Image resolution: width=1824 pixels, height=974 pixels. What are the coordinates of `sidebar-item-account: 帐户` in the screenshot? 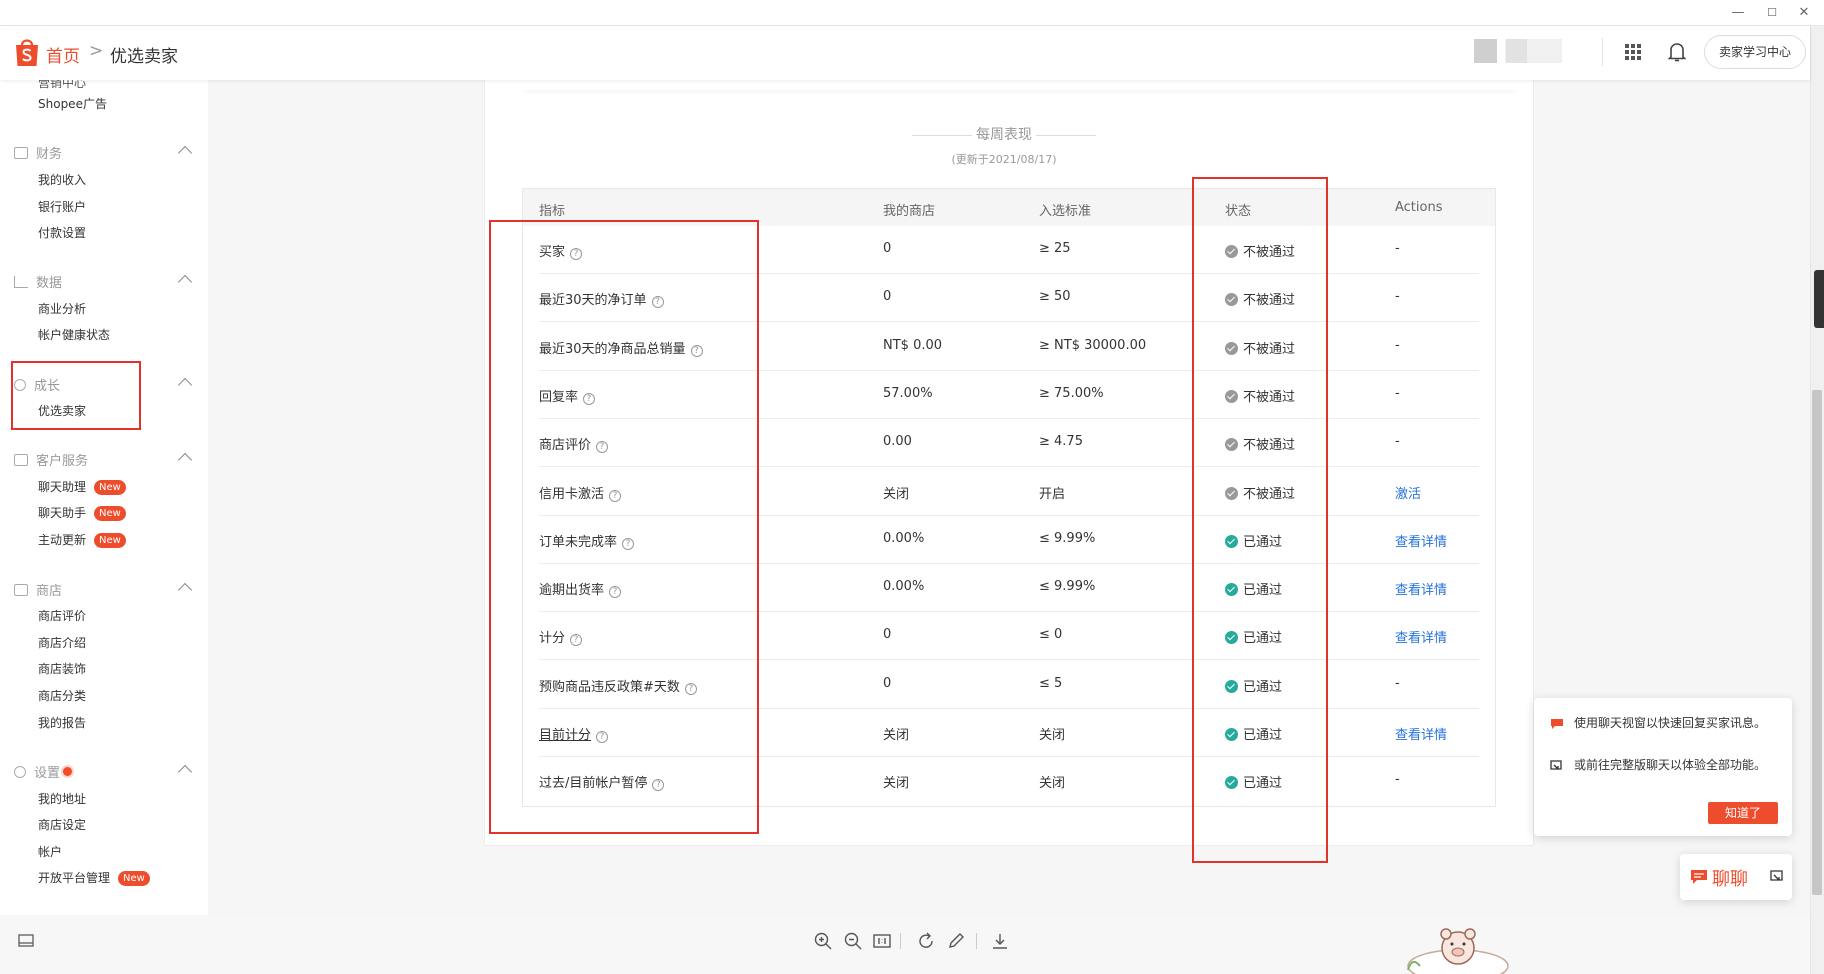 It's located at (50, 851).